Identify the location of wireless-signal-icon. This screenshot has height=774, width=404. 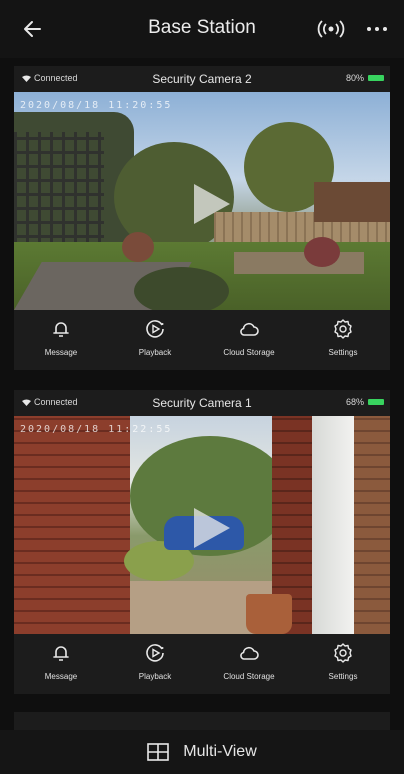
(331, 29).